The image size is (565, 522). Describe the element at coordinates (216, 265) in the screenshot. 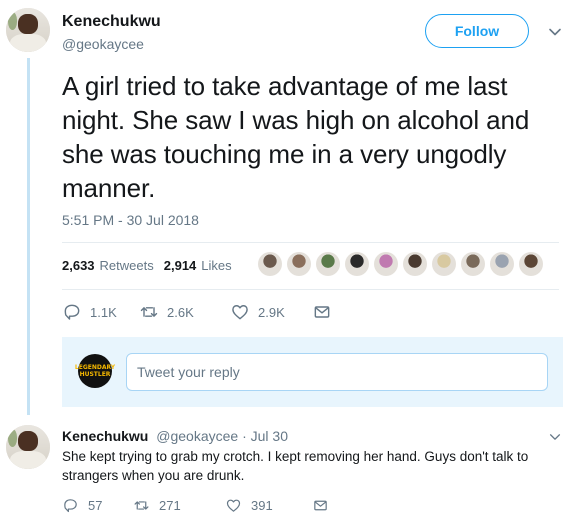

I see `likes-label: Likes` at that location.